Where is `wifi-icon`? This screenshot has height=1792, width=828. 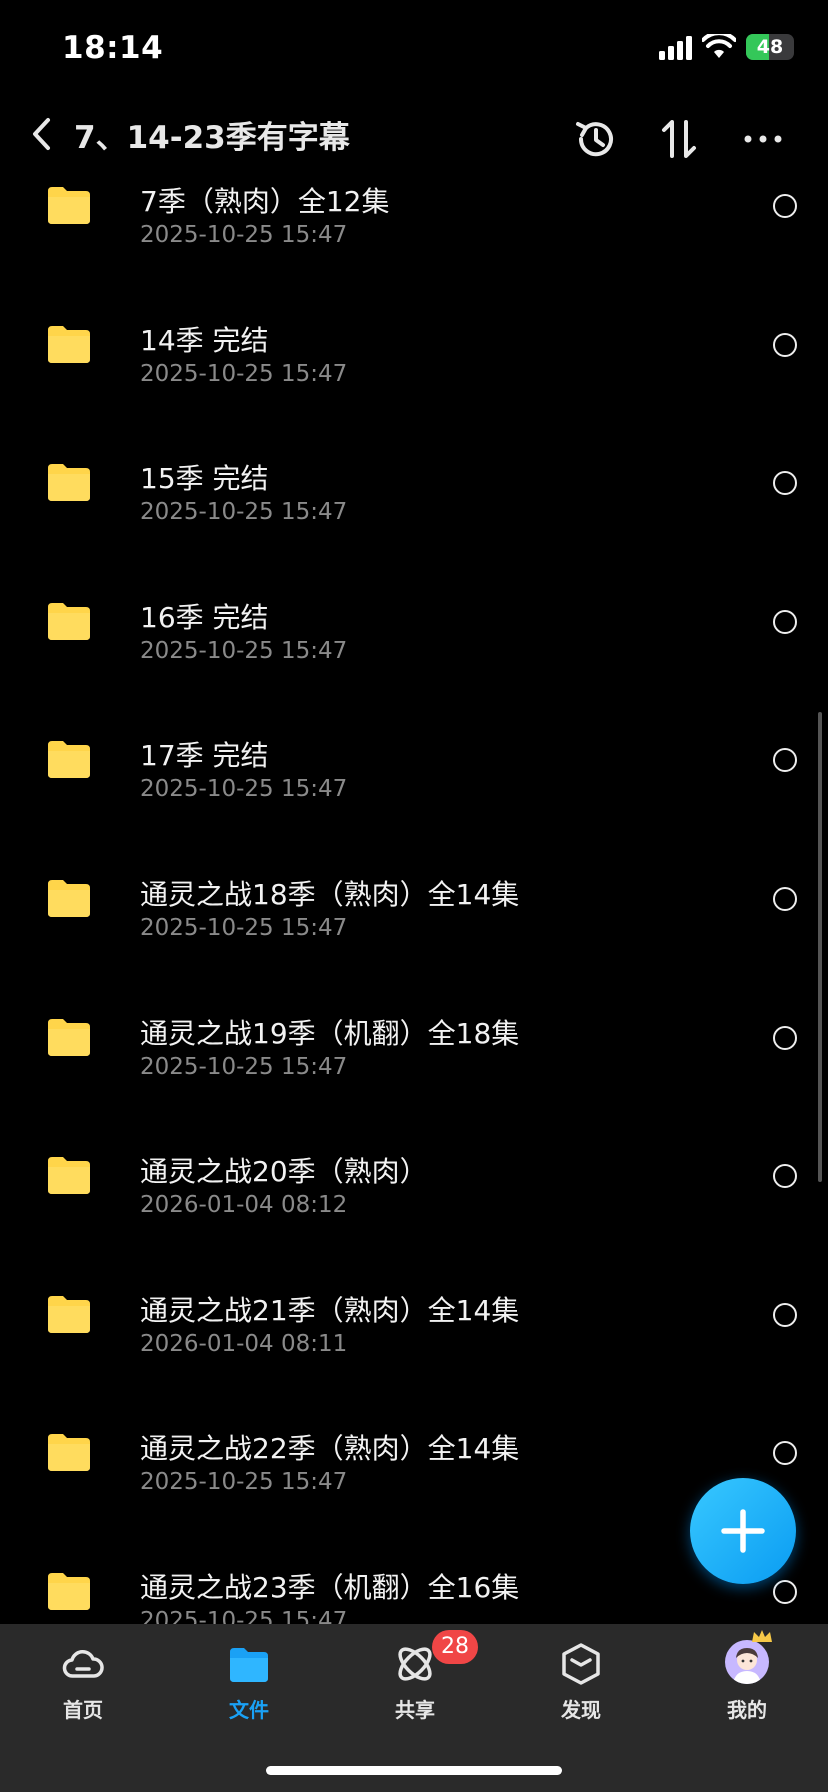 wifi-icon is located at coordinates (719, 46).